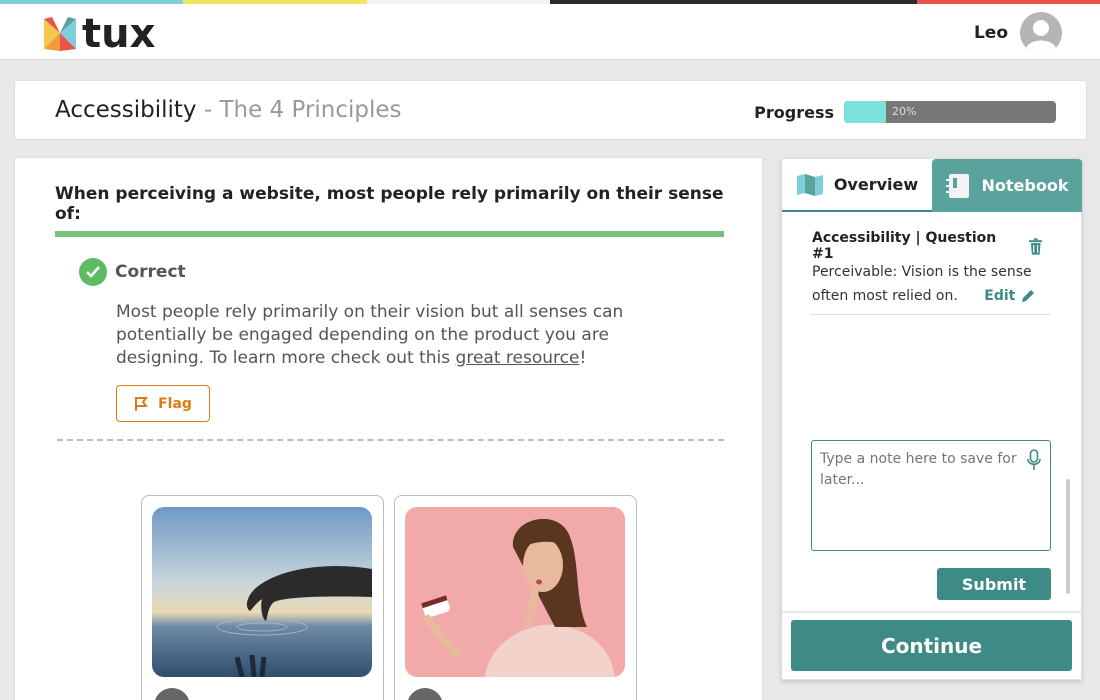 This screenshot has height=700, width=1100. What do you see at coordinates (550, 32) in the screenshot?
I see `app-header: tux Leo` at bounding box center [550, 32].